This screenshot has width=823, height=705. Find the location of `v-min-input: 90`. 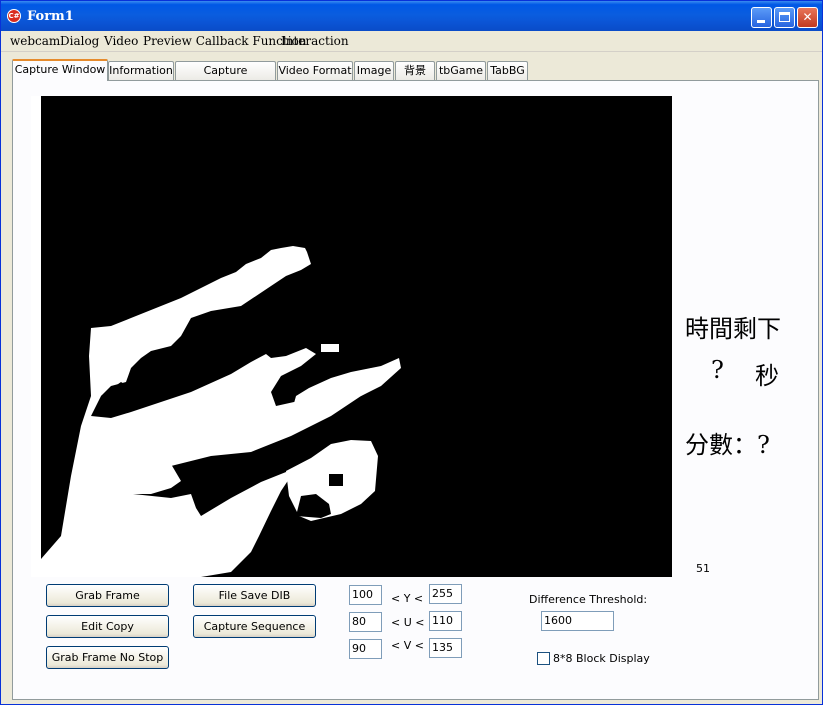

v-min-input: 90 is located at coordinates (365, 649).